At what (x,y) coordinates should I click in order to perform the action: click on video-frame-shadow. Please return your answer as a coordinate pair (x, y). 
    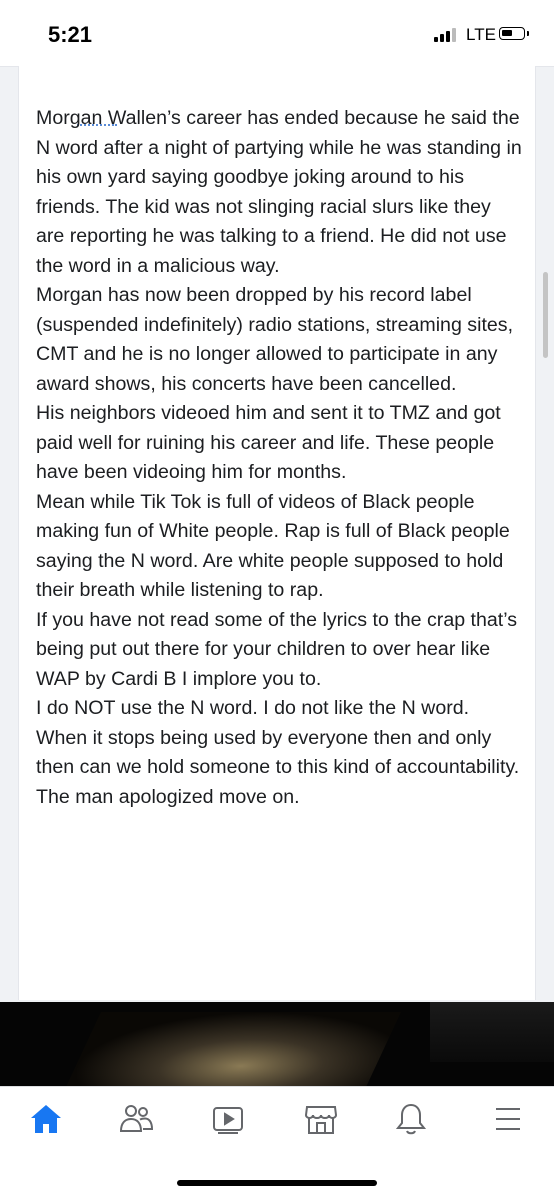
    Looking at the image, I should click on (492, 1032).